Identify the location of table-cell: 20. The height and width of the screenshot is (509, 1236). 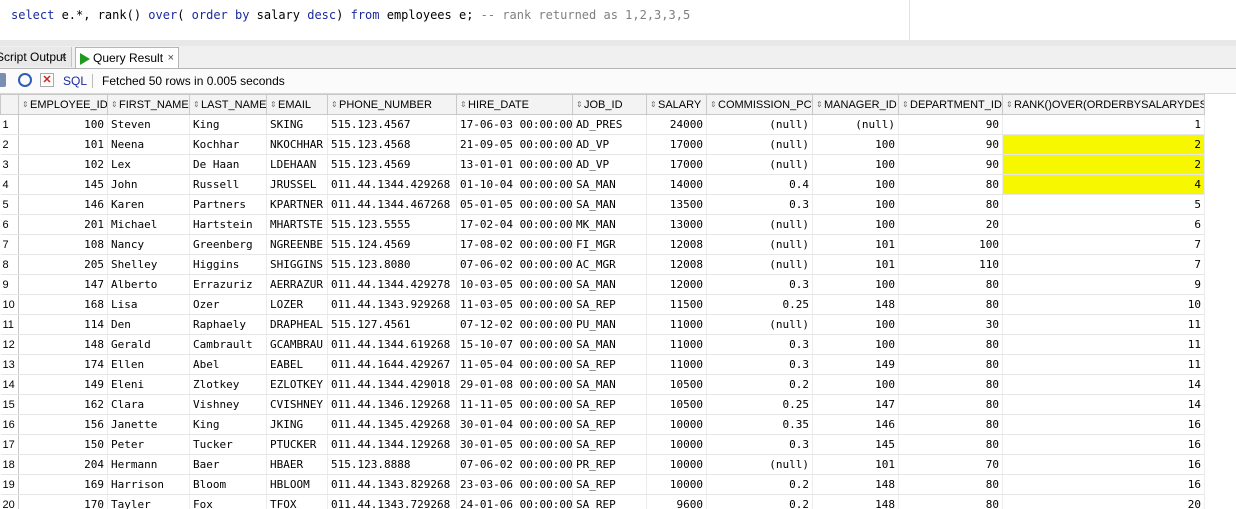
(1103, 501).